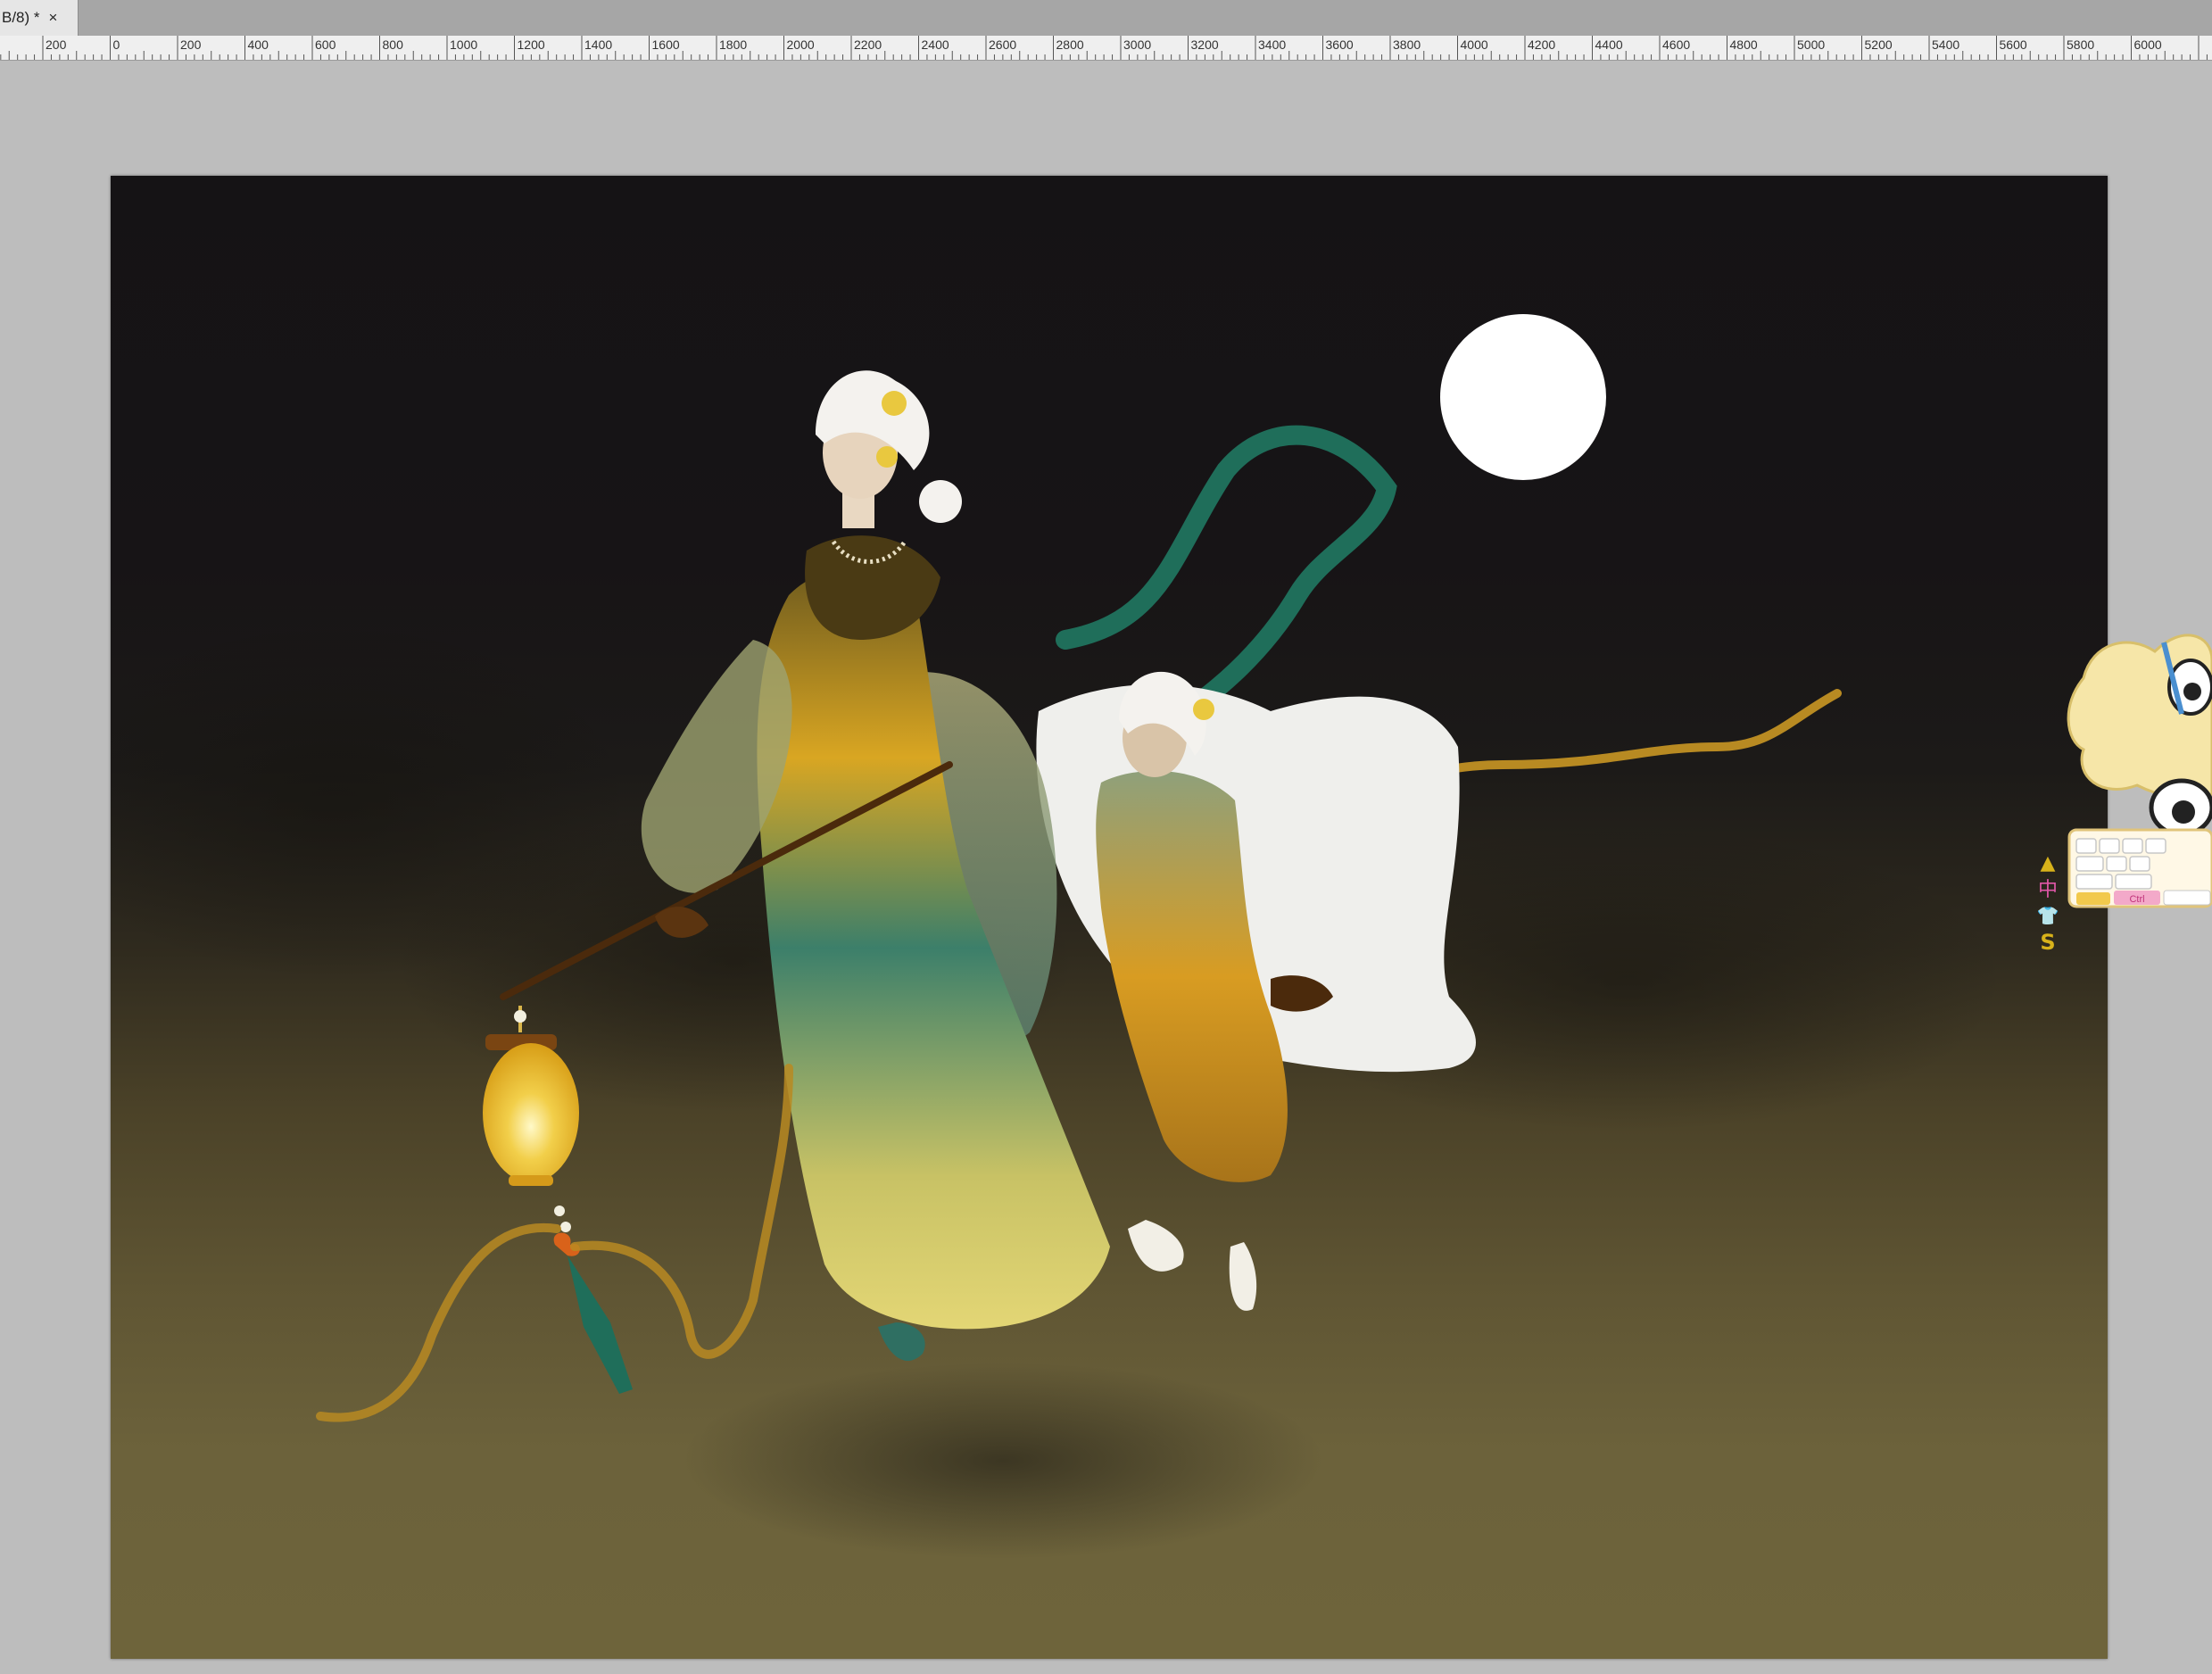 The image size is (2212, 1674). What do you see at coordinates (531, 1180) in the screenshot?
I see `lantern-base` at bounding box center [531, 1180].